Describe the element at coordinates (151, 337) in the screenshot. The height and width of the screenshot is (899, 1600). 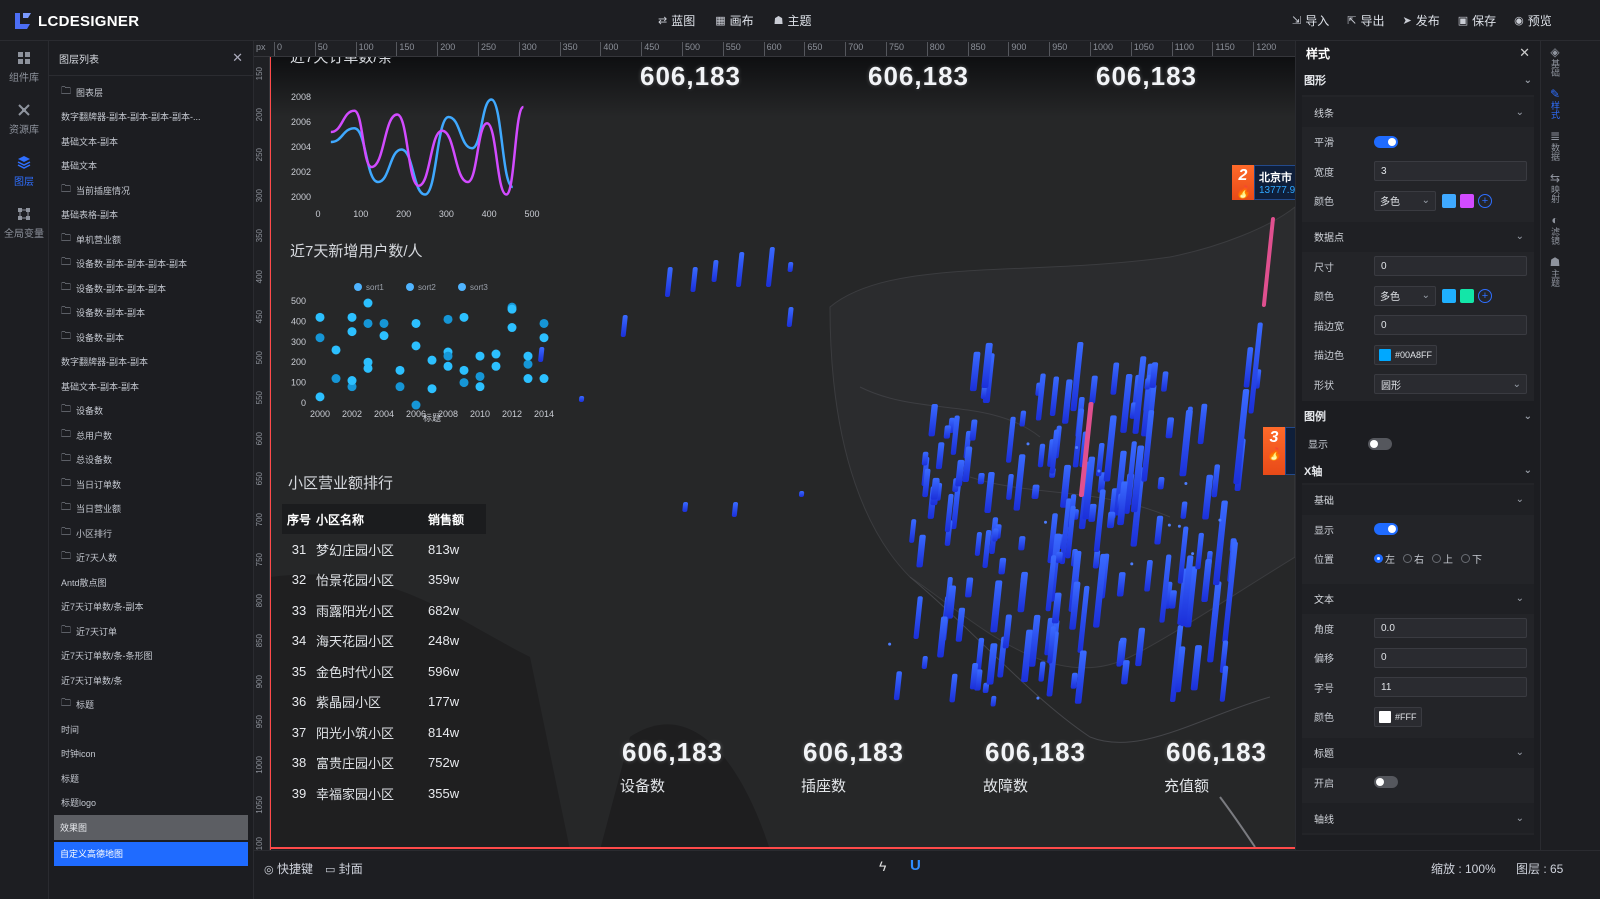
I see `layer-item: 🗀 设备数-副本` at that location.